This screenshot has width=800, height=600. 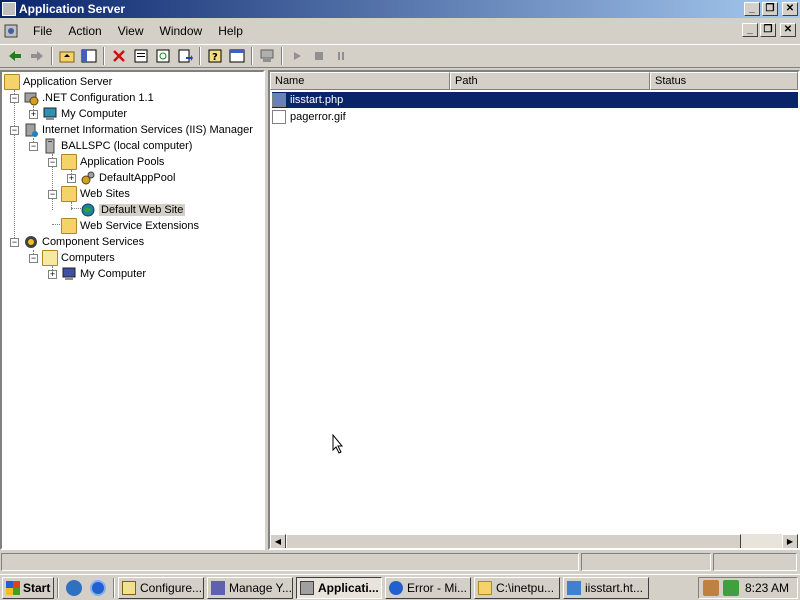 I want to click on minimize-button: _, so click(x=752, y=9).